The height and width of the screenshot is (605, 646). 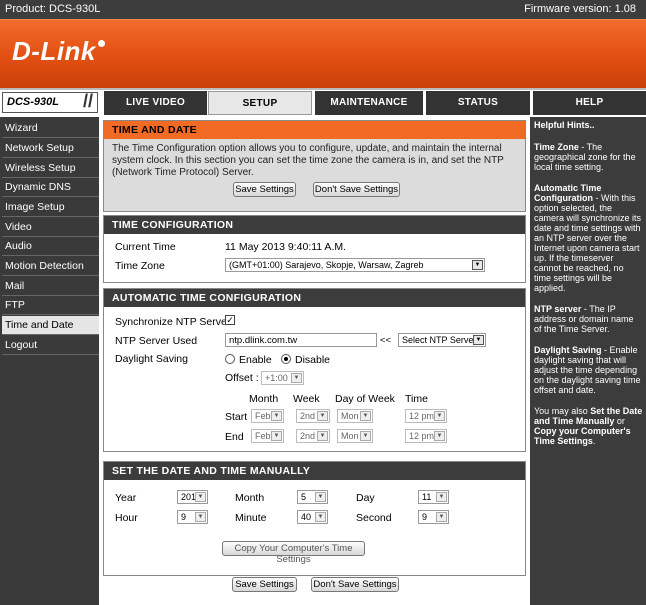 What do you see at coordinates (250, 498) in the screenshot?
I see `month-label: Month` at bounding box center [250, 498].